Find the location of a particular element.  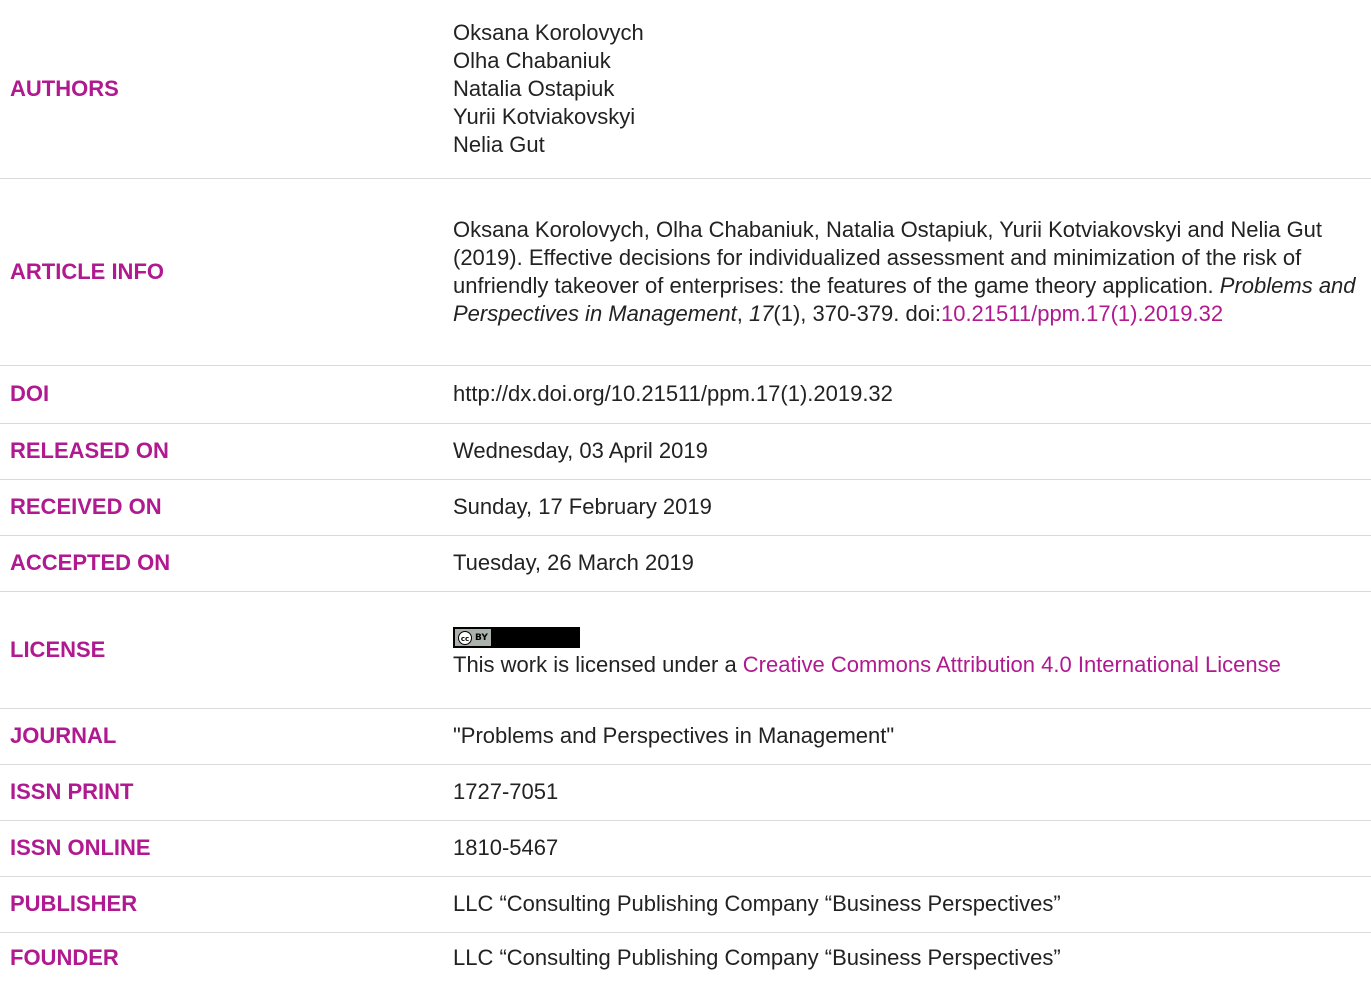

issn-online-row: ISSN ONLINE 1810-5467 is located at coordinates (685, 848).